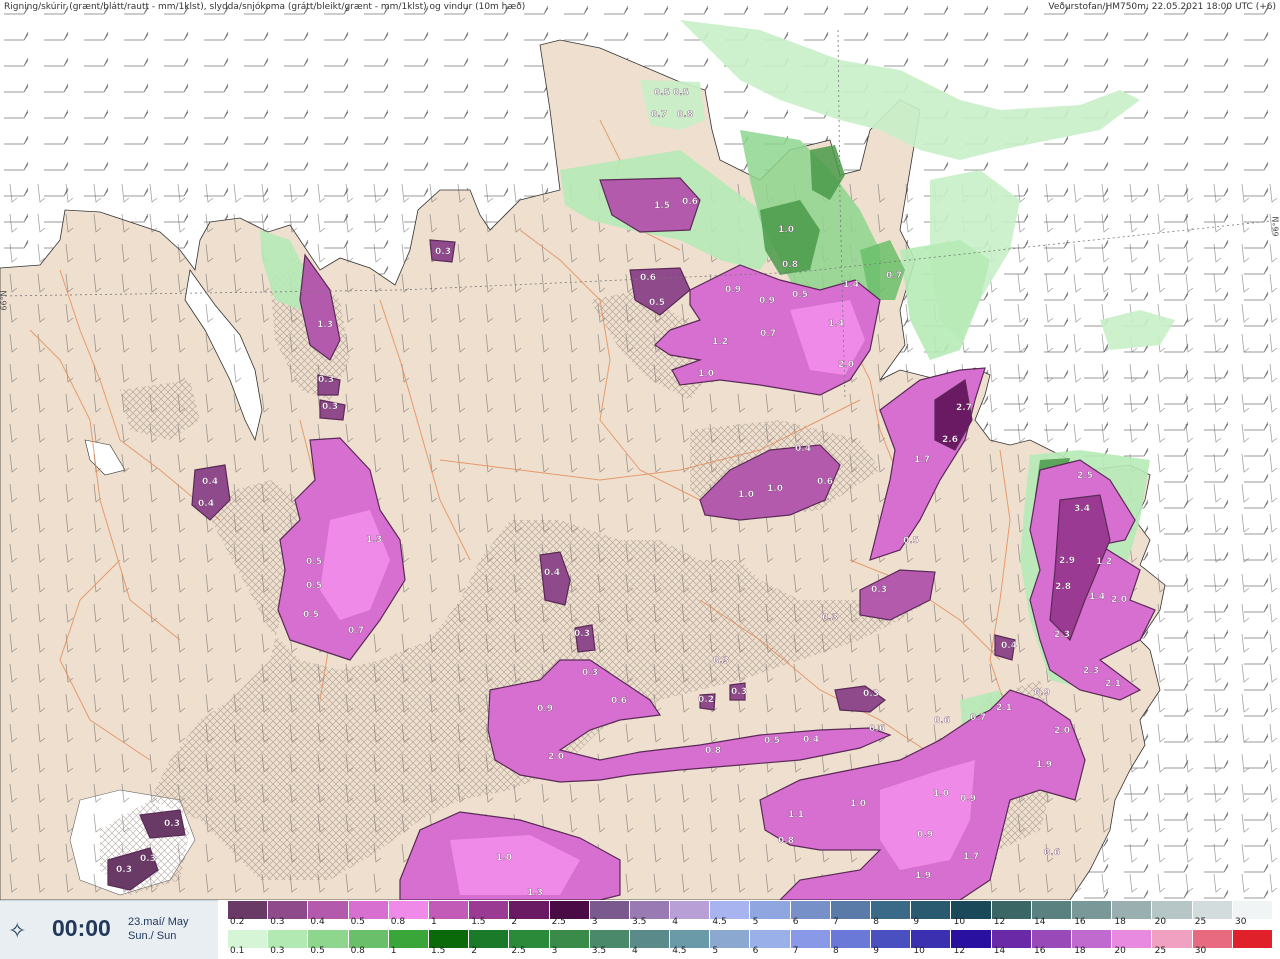  Describe the element at coordinates (1040, 951) in the screenshot. I see `rain-scale-label: 16` at that location.